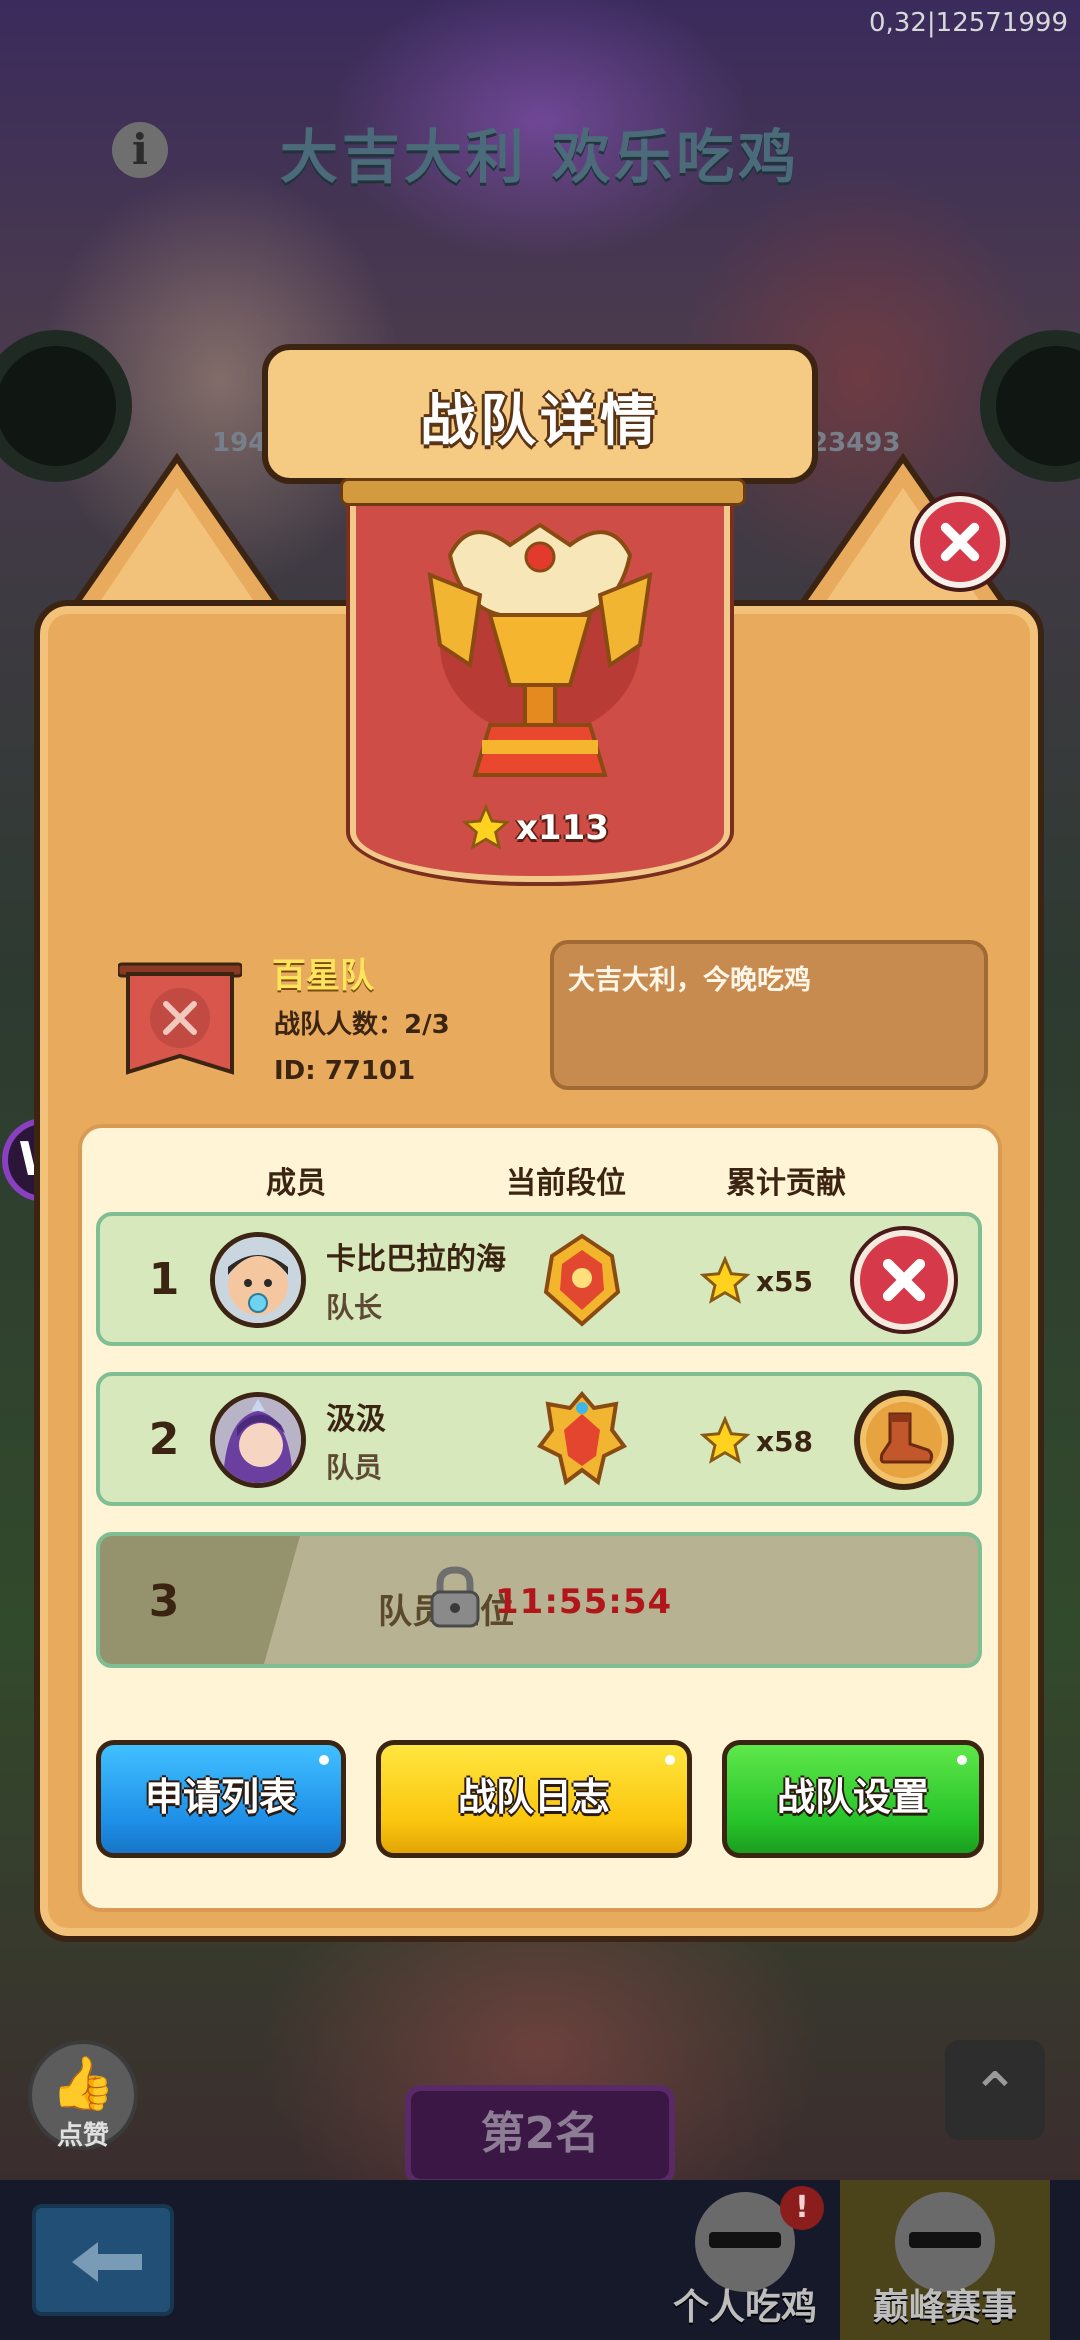 This screenshot has height=2340, width=1080. What do you see at coordinates (744, 2307) in the screenshot?
I see `tab-personal-label: 个人吃鸡` at bounding box center [744, 2307].